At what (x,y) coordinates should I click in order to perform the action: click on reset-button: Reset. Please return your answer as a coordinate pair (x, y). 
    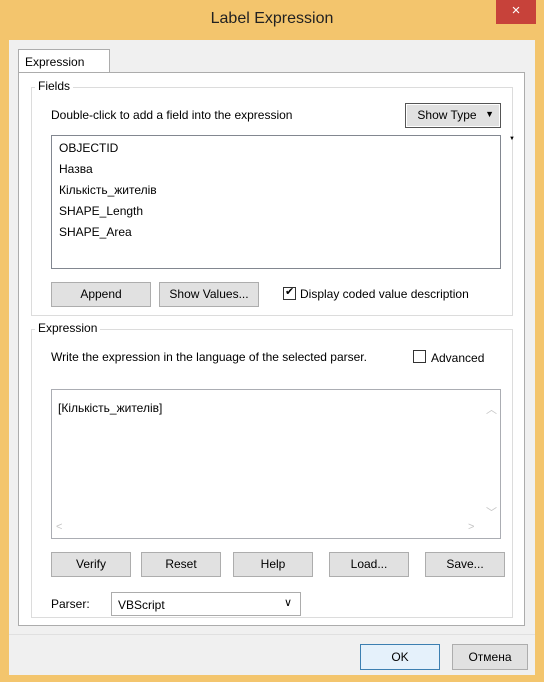
    Looking at the image, I should click on (181, 564).